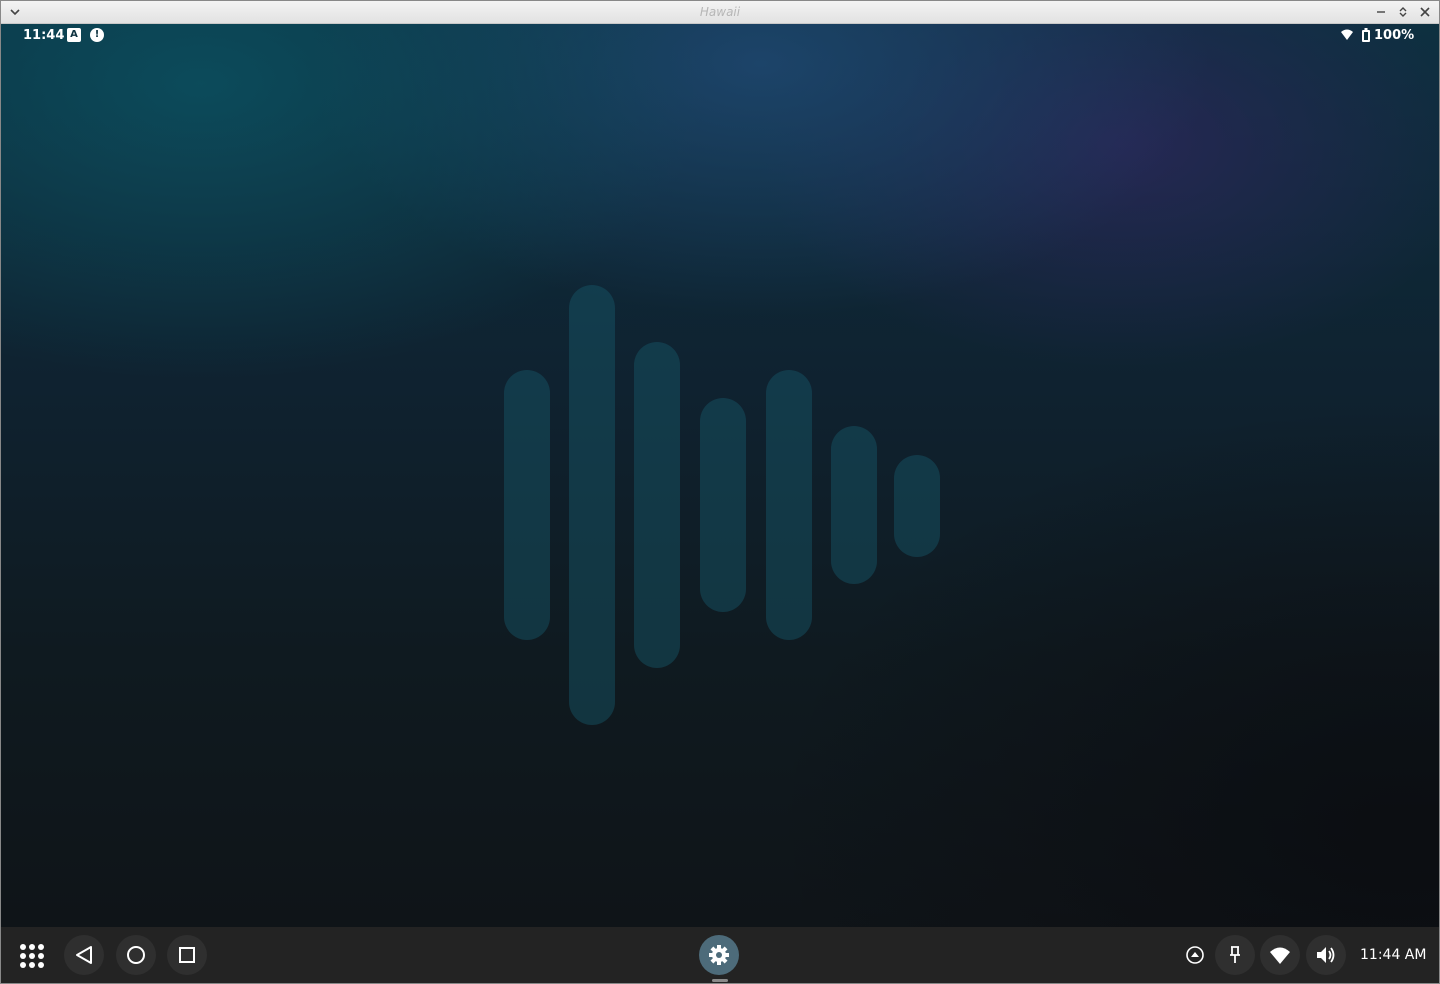 The image size is (1440, 984). What do you see at coordinates (187, 955) in the screenshot?
I see `recent-square-icon` at bounding box center [187, 955].